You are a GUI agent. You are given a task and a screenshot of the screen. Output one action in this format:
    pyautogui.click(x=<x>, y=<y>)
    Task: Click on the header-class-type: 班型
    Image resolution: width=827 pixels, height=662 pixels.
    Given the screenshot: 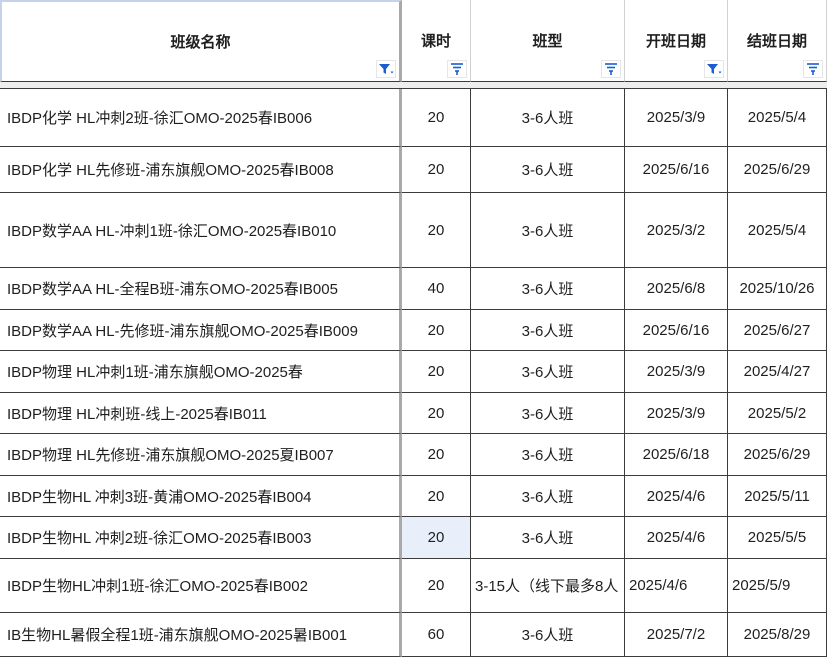 What is the action you would take?
    pyautogui.click(x=548, y=41)
    